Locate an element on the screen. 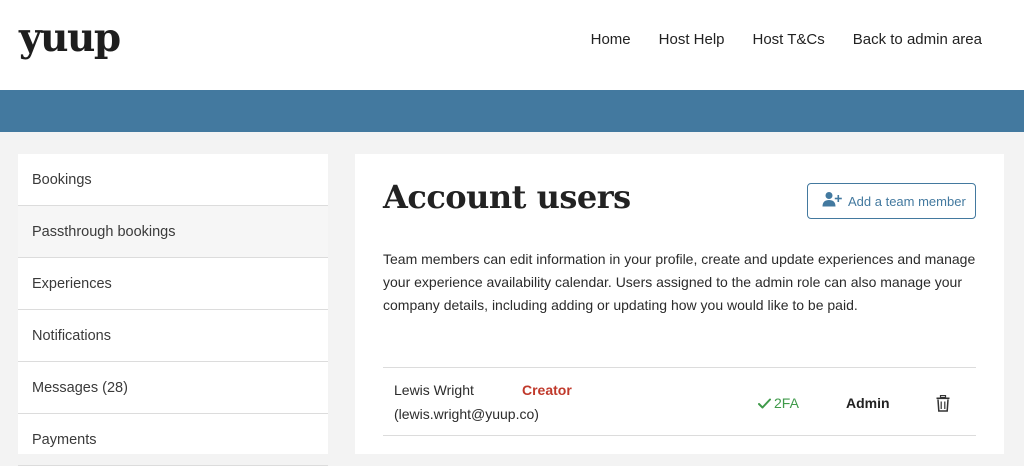  nav-host-tcs-link: Host T&Cs is located at coordinates (789, 40).